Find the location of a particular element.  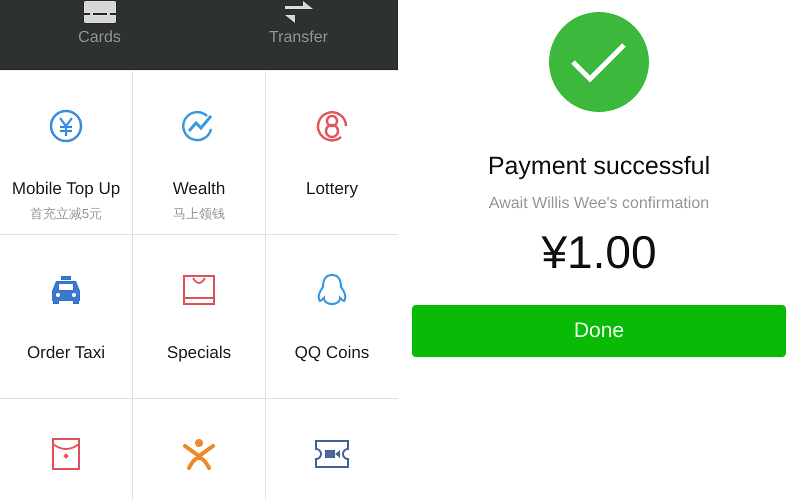

taxi-icon is located at coordinates (66, 290).